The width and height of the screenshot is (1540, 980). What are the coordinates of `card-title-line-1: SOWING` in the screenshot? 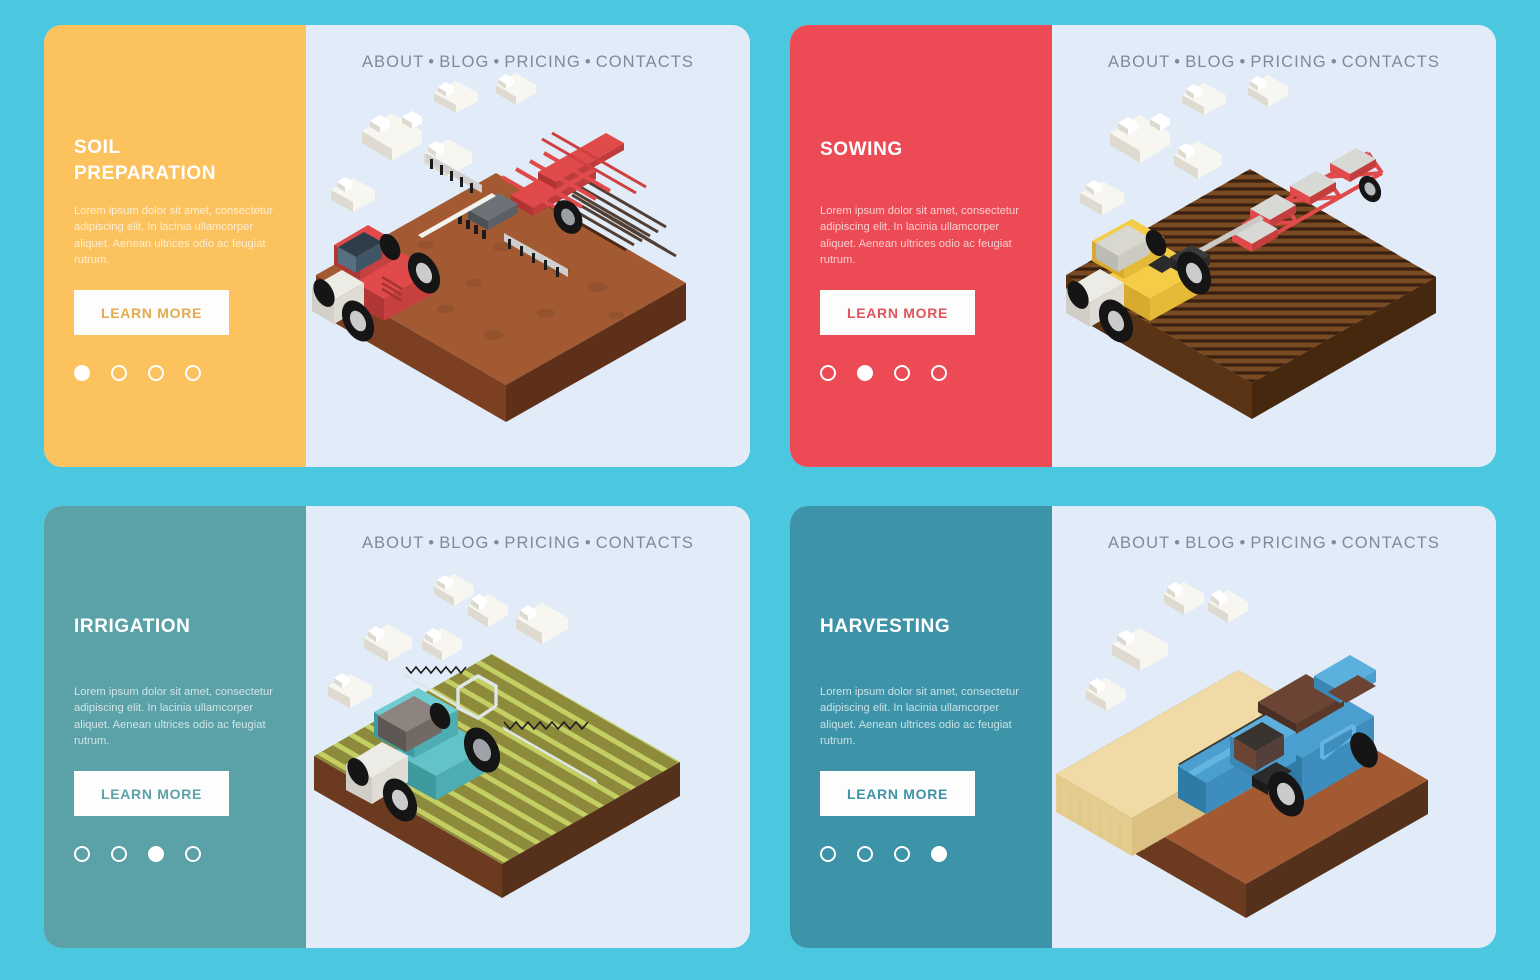 It's located at (861, 149).